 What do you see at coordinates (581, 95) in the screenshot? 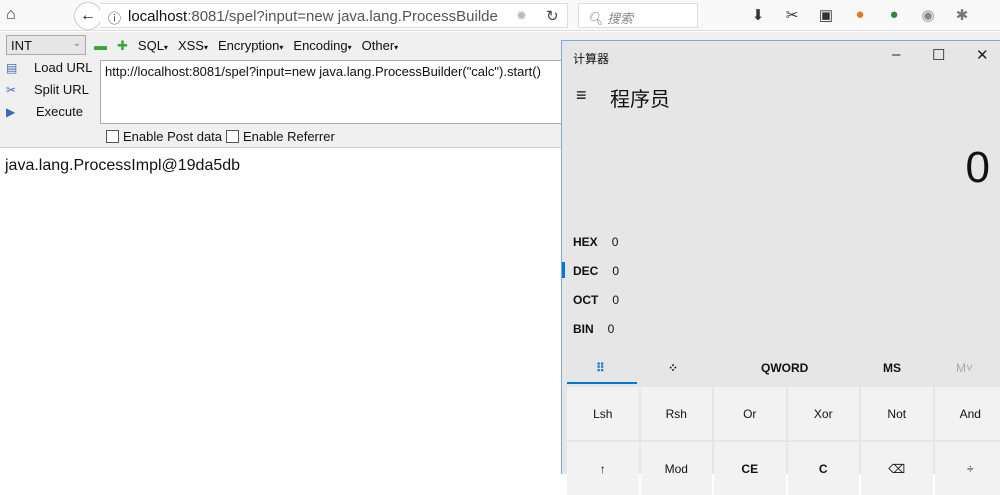
I see `hamburger-icon: ≡` at bounding box center [581, 95].